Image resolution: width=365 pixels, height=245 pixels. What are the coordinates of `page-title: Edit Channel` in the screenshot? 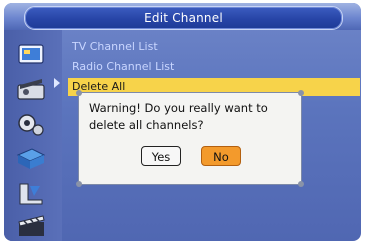 It's located at (183, 18).